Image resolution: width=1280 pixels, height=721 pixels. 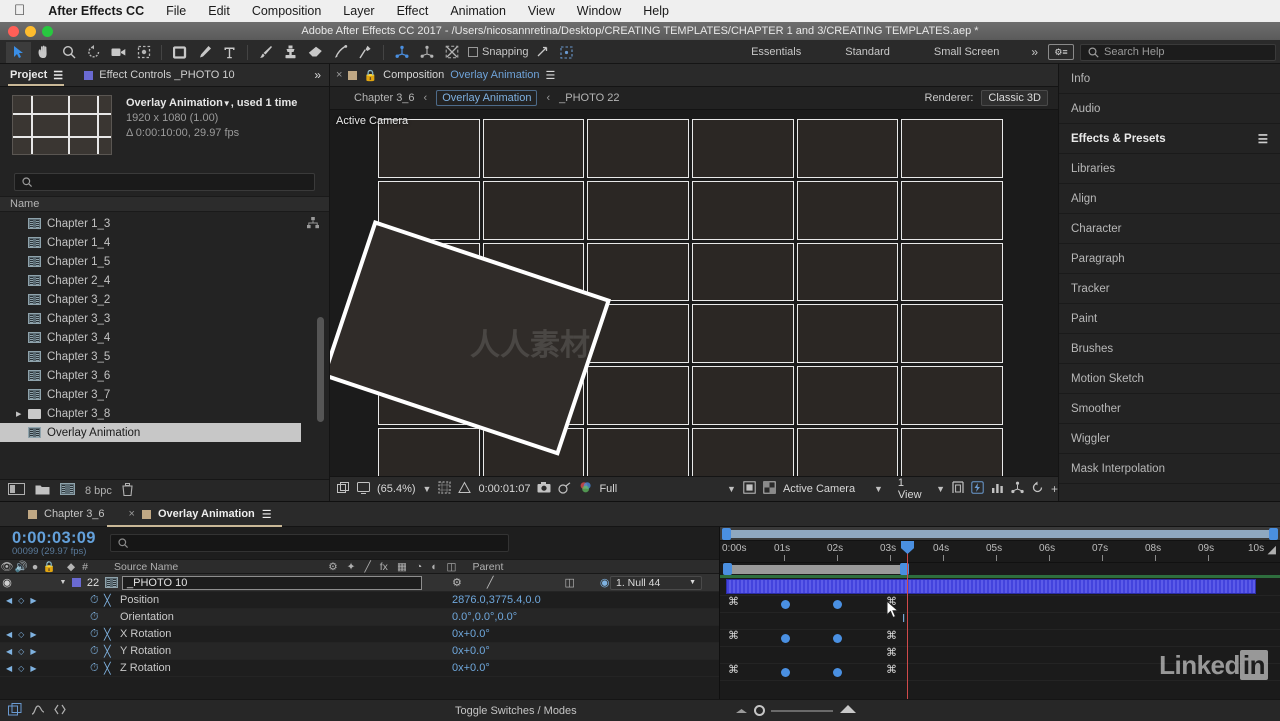 What do you see at coordinates (907, 620) in the screenshot?
I see `playhead` at bounding box center [907, 620].